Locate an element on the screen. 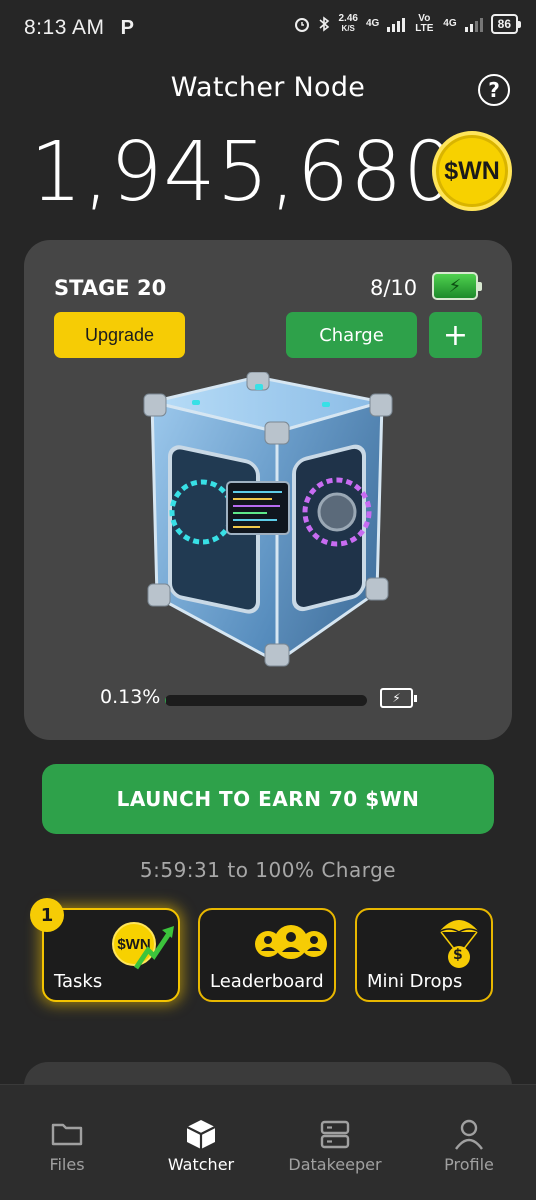 The height and width of the screenshot is (1200, 536). nav-profile-label: Profile is located at coordinates (469, 1164).